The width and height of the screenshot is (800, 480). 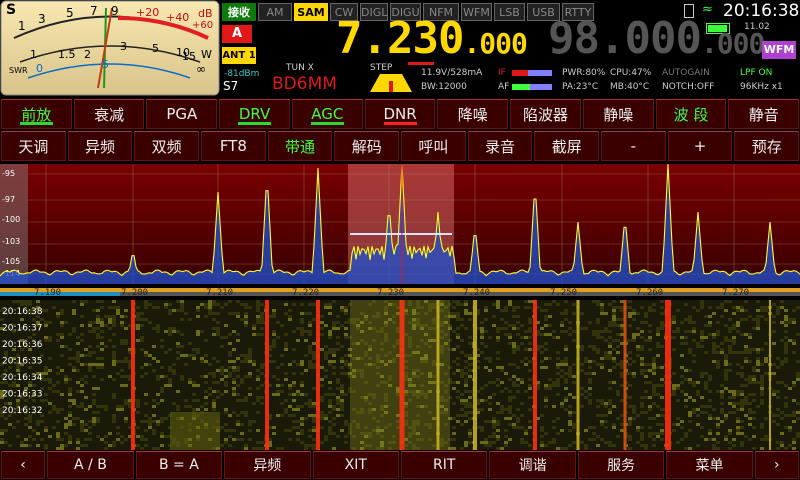 I want to click on fn-row2-button-10: +, so click(x=700, y=146).